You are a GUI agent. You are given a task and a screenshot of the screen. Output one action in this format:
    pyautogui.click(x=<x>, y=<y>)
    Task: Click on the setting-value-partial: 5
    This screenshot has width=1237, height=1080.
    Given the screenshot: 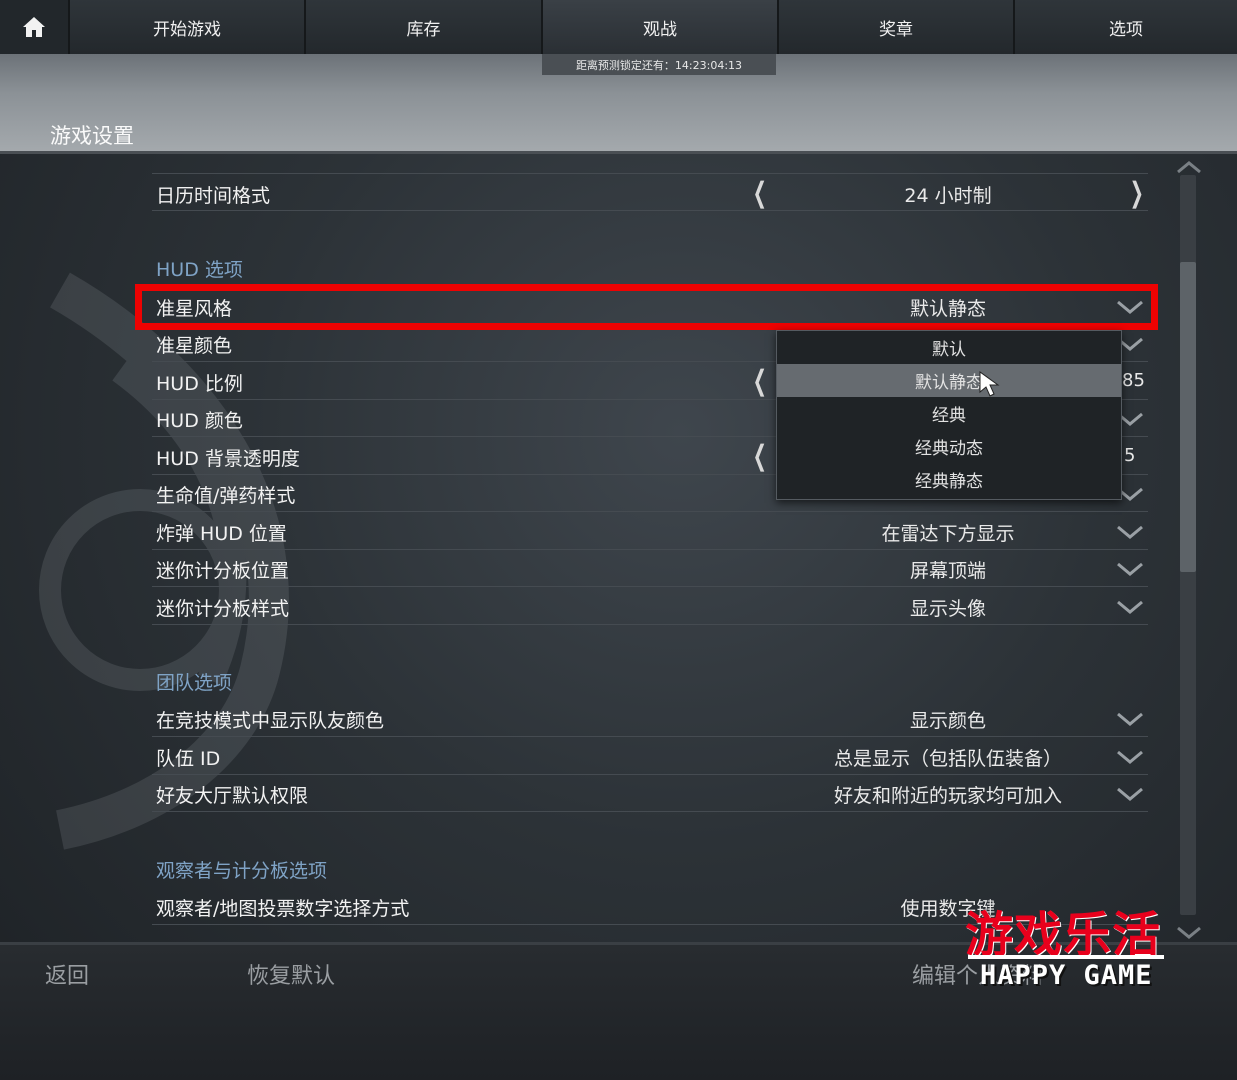 What is the action you would take?
    pyautogui.click(x=1130, y=455)
    